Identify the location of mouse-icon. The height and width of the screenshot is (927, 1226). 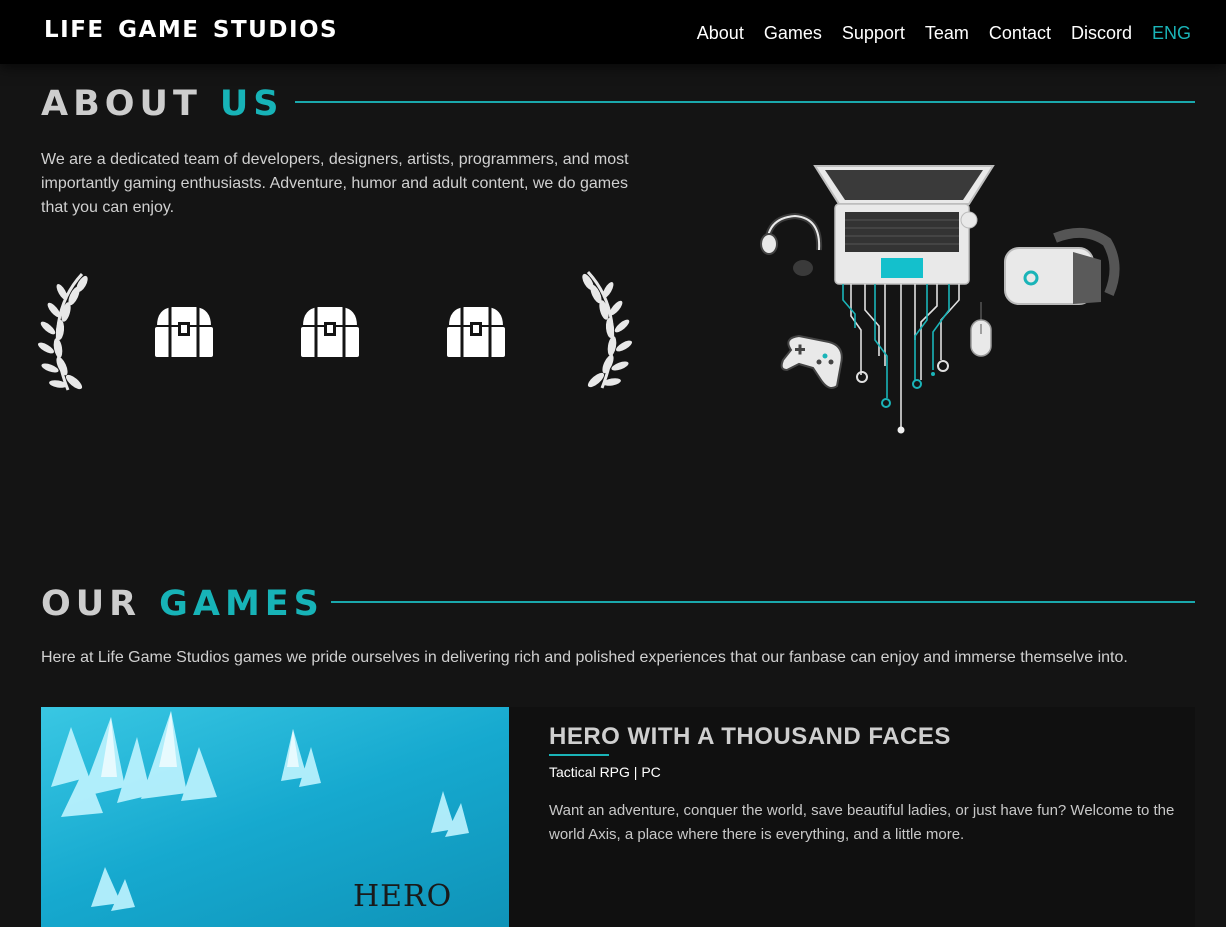
(981, 329).